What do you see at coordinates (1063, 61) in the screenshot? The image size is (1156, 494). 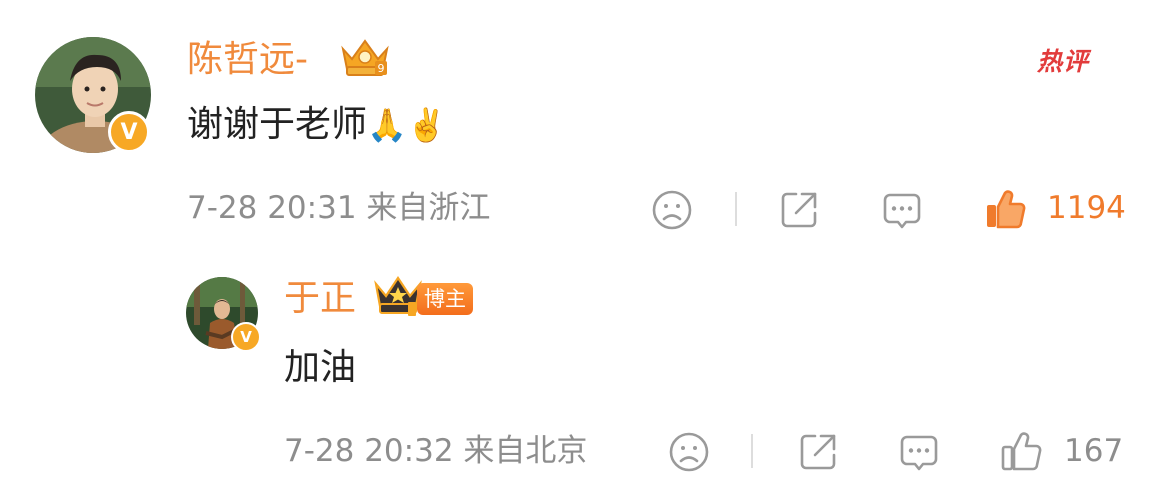 I see `hot-comment-badge: 热评` at bounding box center [1063, 61].